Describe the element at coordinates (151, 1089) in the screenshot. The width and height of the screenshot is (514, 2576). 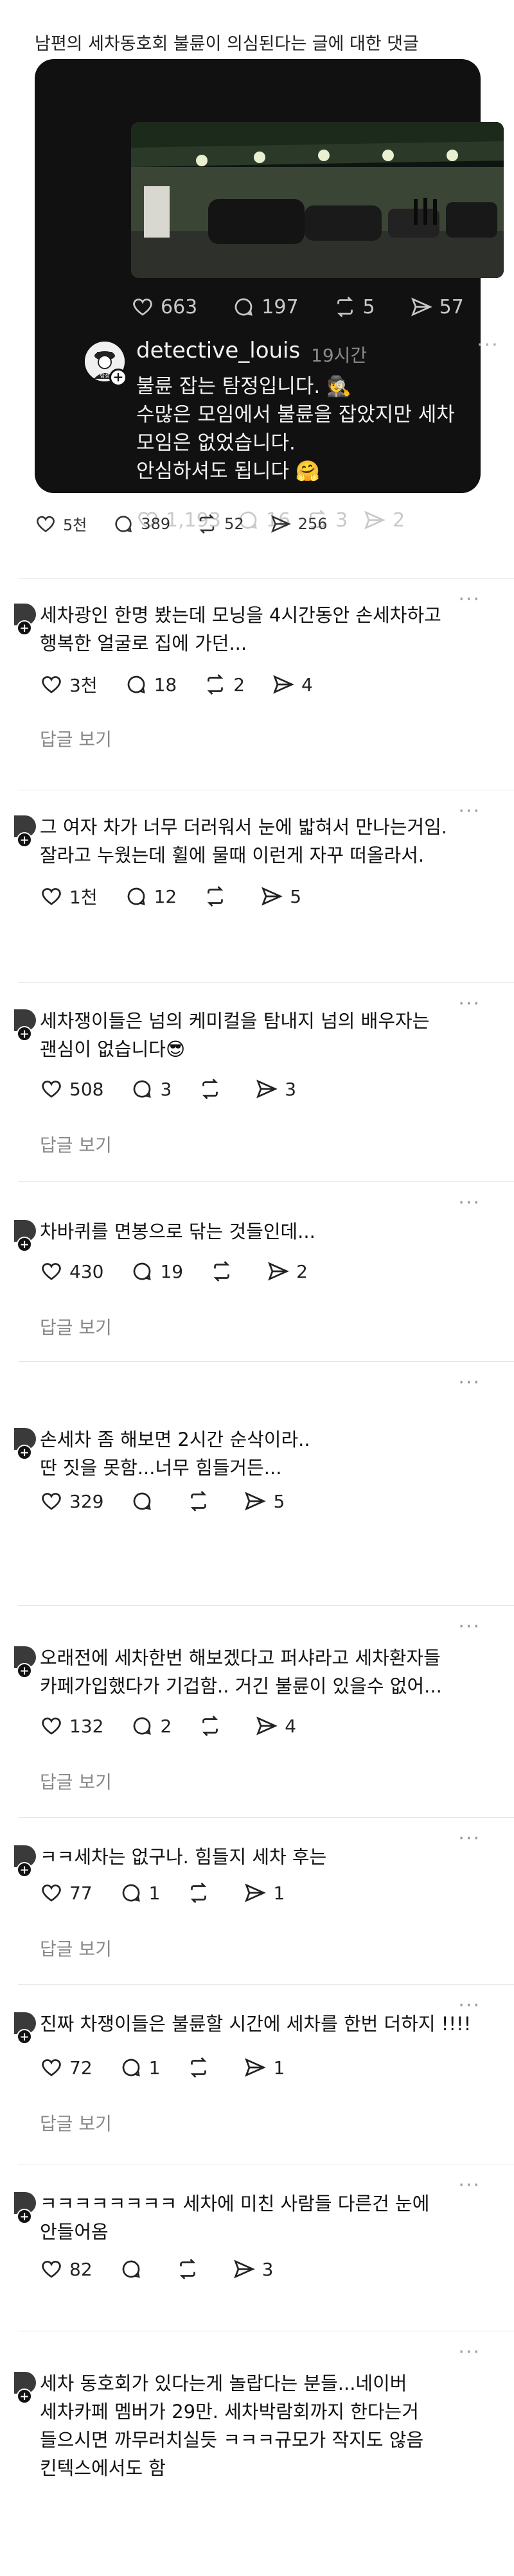
I see `comment-button: 3` at that location.